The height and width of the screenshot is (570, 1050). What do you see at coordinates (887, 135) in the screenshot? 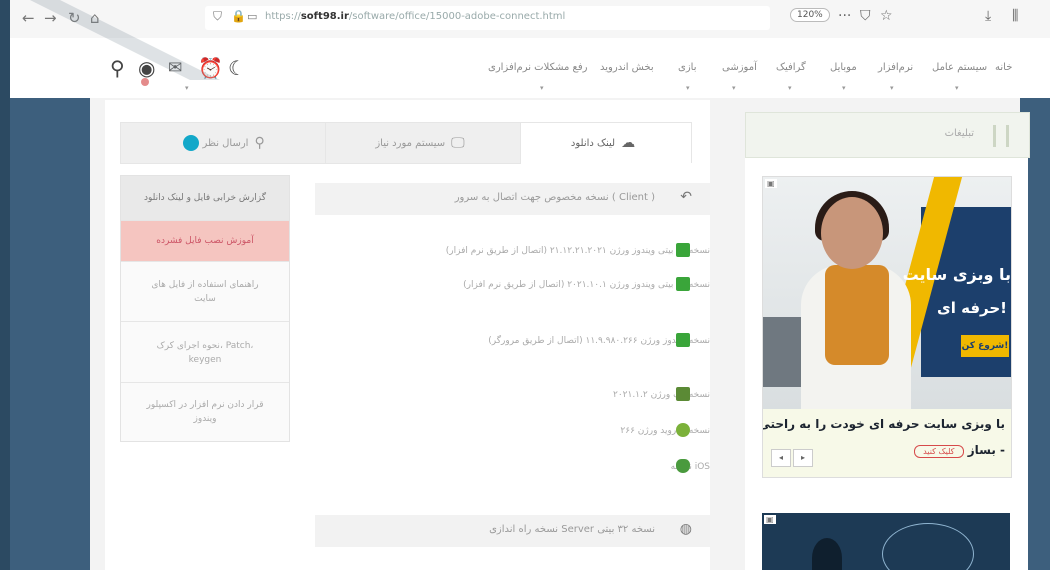
I see `ads-header: تبلیغات` at bounding box center [887, 135].